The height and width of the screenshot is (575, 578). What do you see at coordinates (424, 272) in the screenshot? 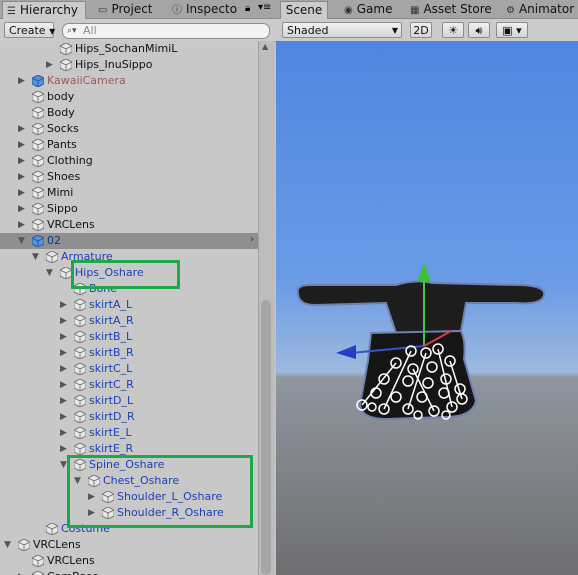
I see `gizmo-y-arrow` at bounding box center [424, 272].